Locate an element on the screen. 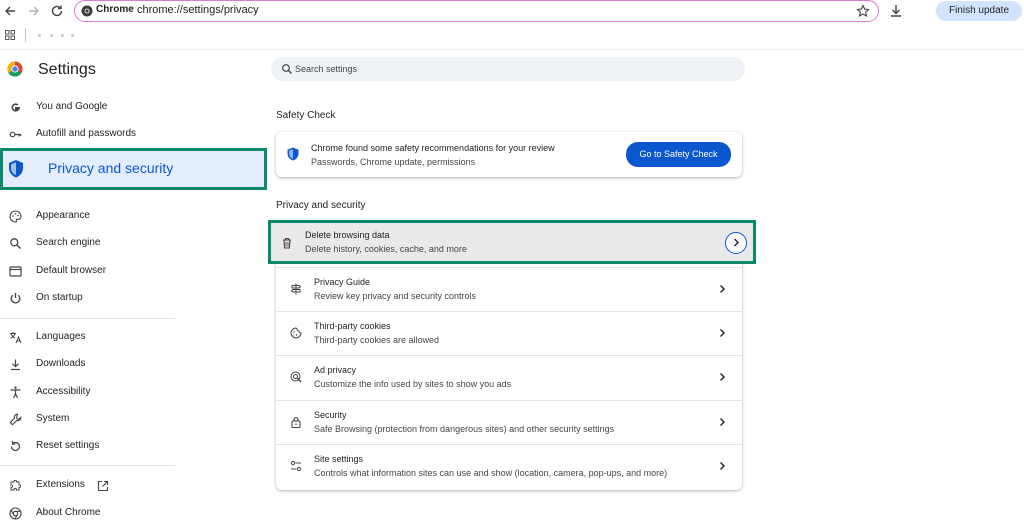 This screenshot has height=528, width=1024. open-in-new-icon is located at coordinates (103, 486).